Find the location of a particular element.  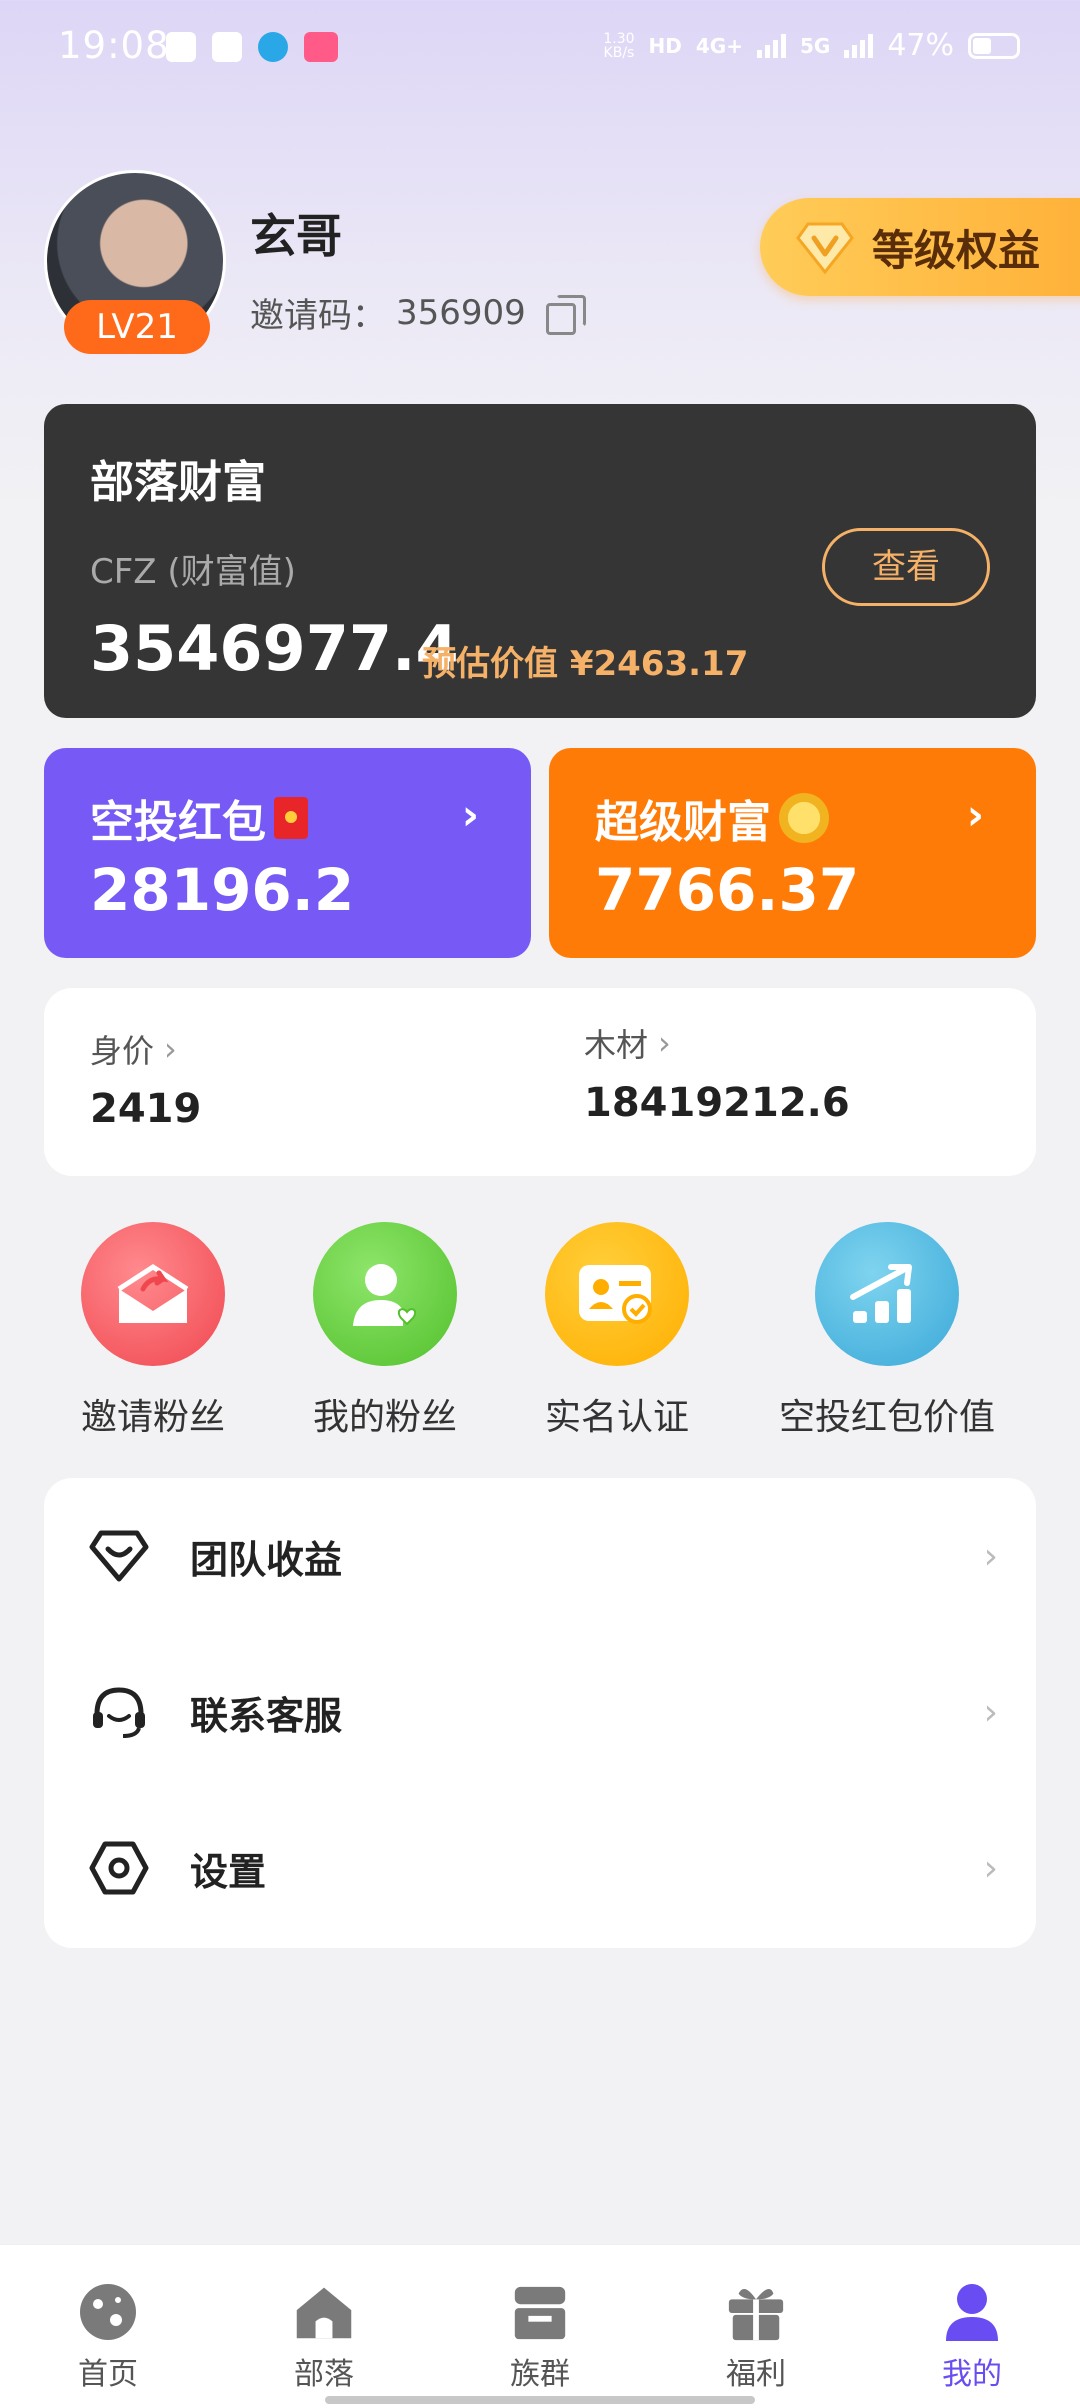

chart-up-icon is located at coordinates (887, 1294).